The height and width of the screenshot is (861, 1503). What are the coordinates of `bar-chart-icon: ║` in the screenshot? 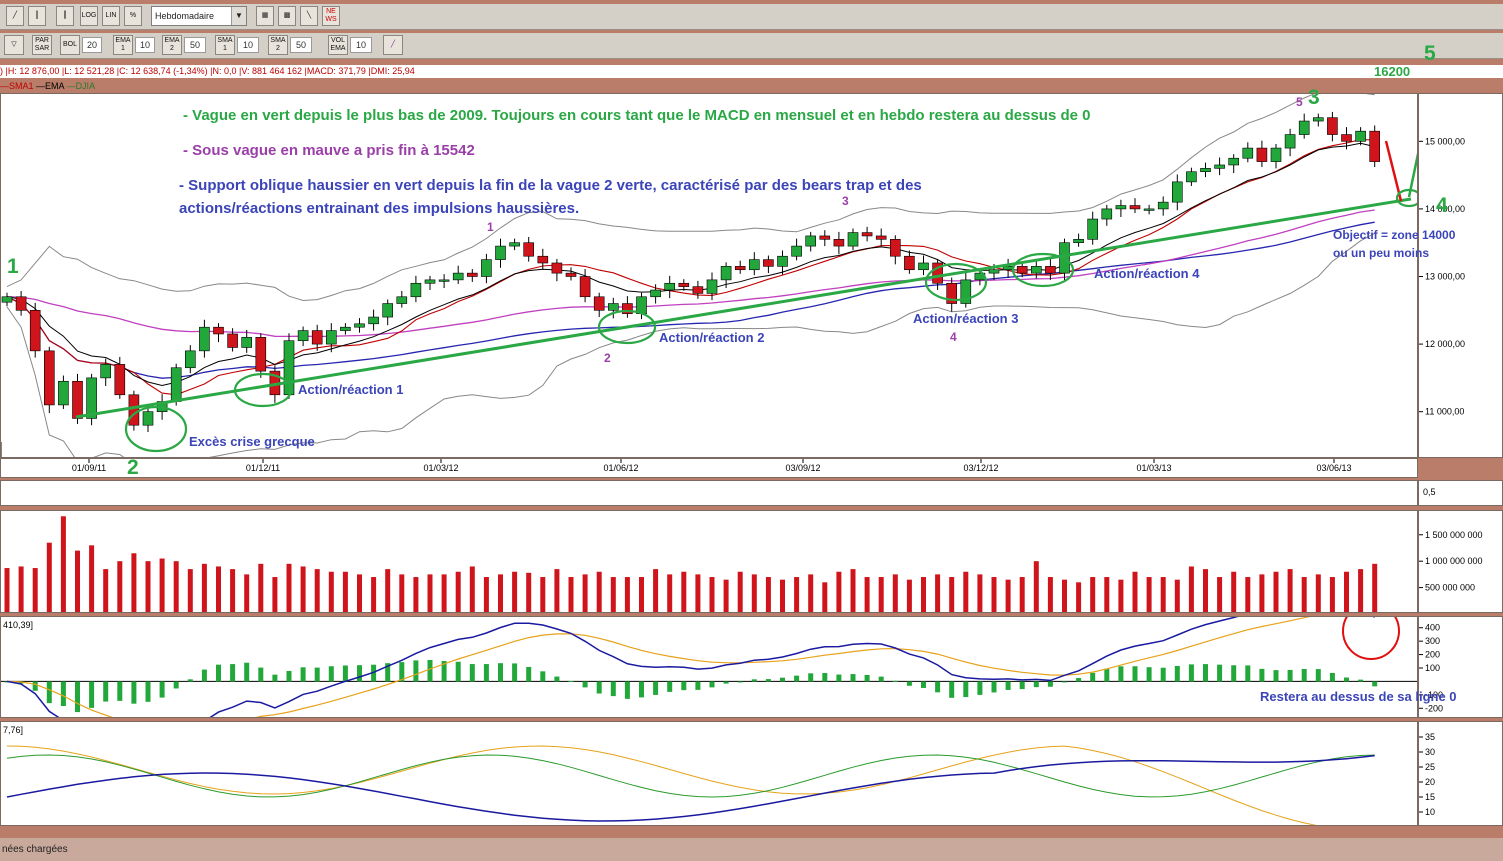 It's located at (37, 16).